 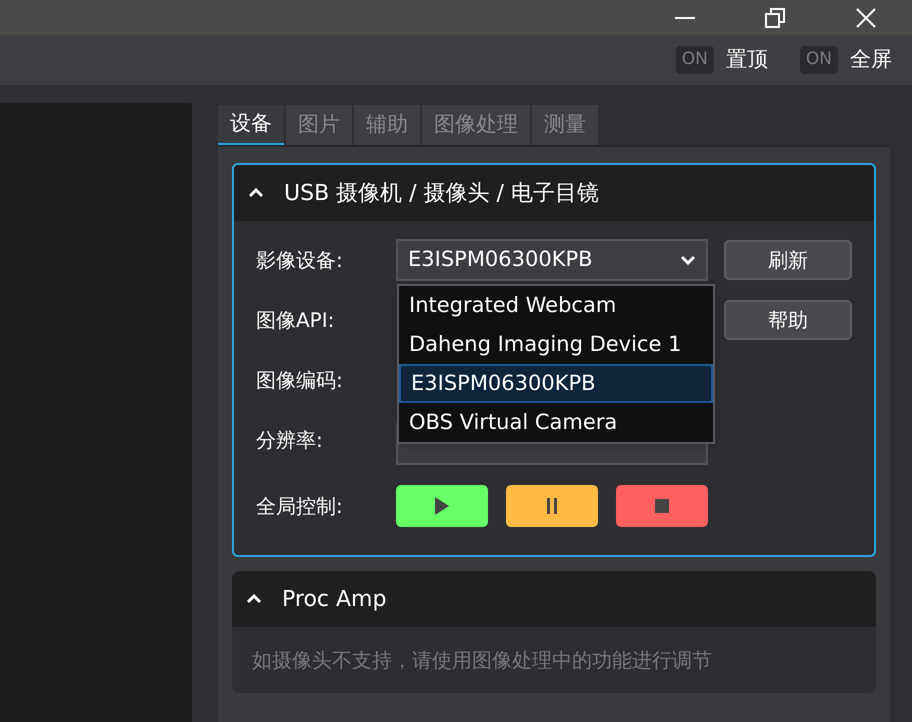 What do you see at coordinates (556, 422) in the screenshot?
I see `dropdown-option: OBS Virtual Camera` at bounding box center [556, 422].